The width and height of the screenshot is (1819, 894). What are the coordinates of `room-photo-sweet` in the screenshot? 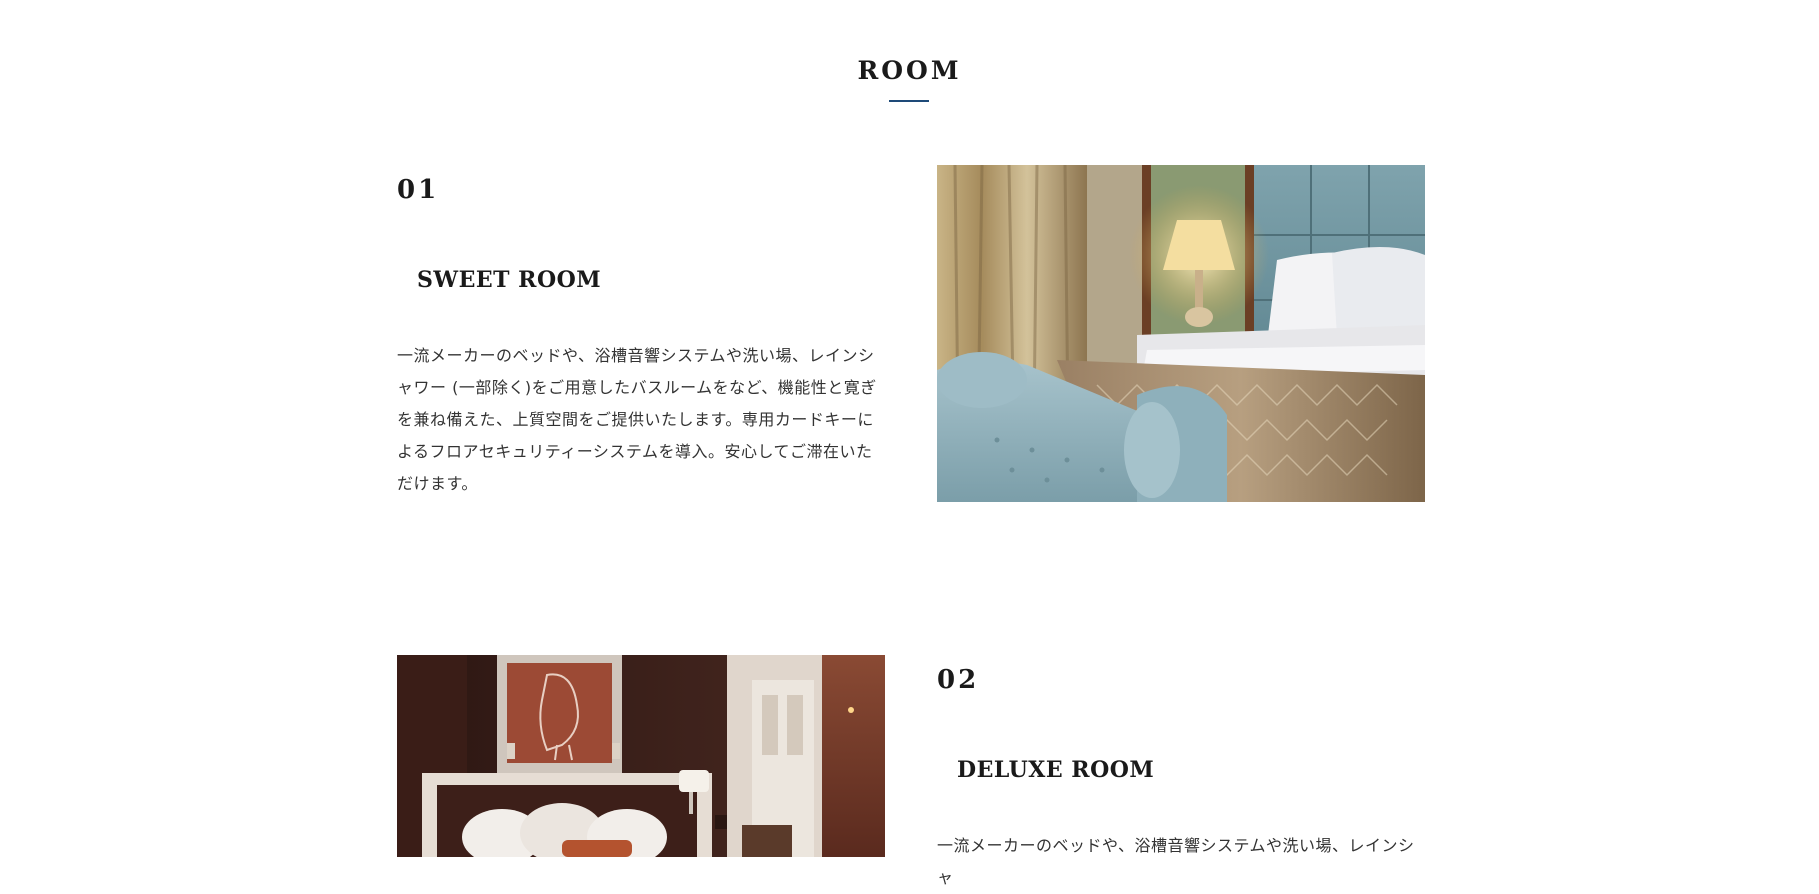 It's located at (1181, 333).